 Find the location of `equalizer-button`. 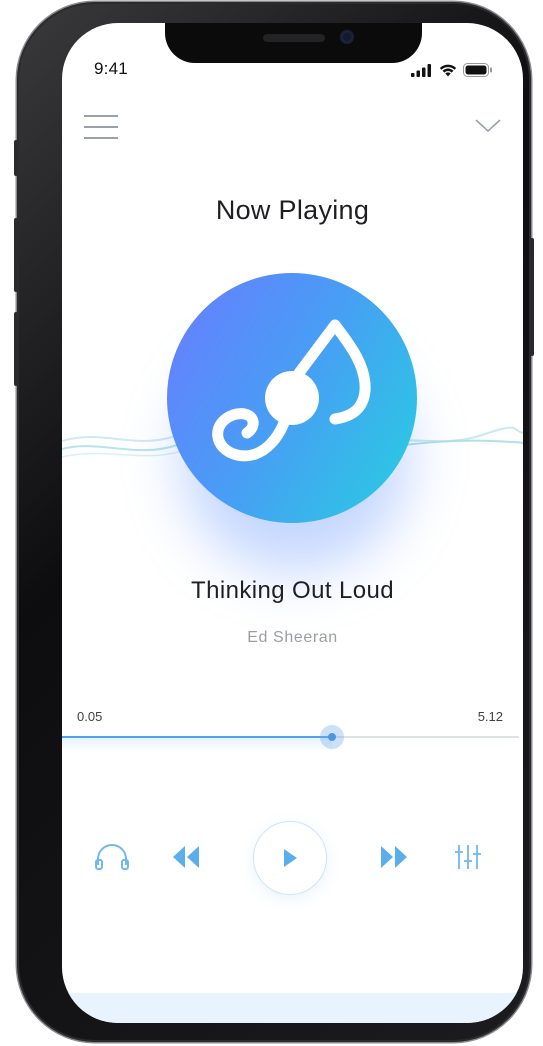

equalizer-button is located at coordinates (468, 857).